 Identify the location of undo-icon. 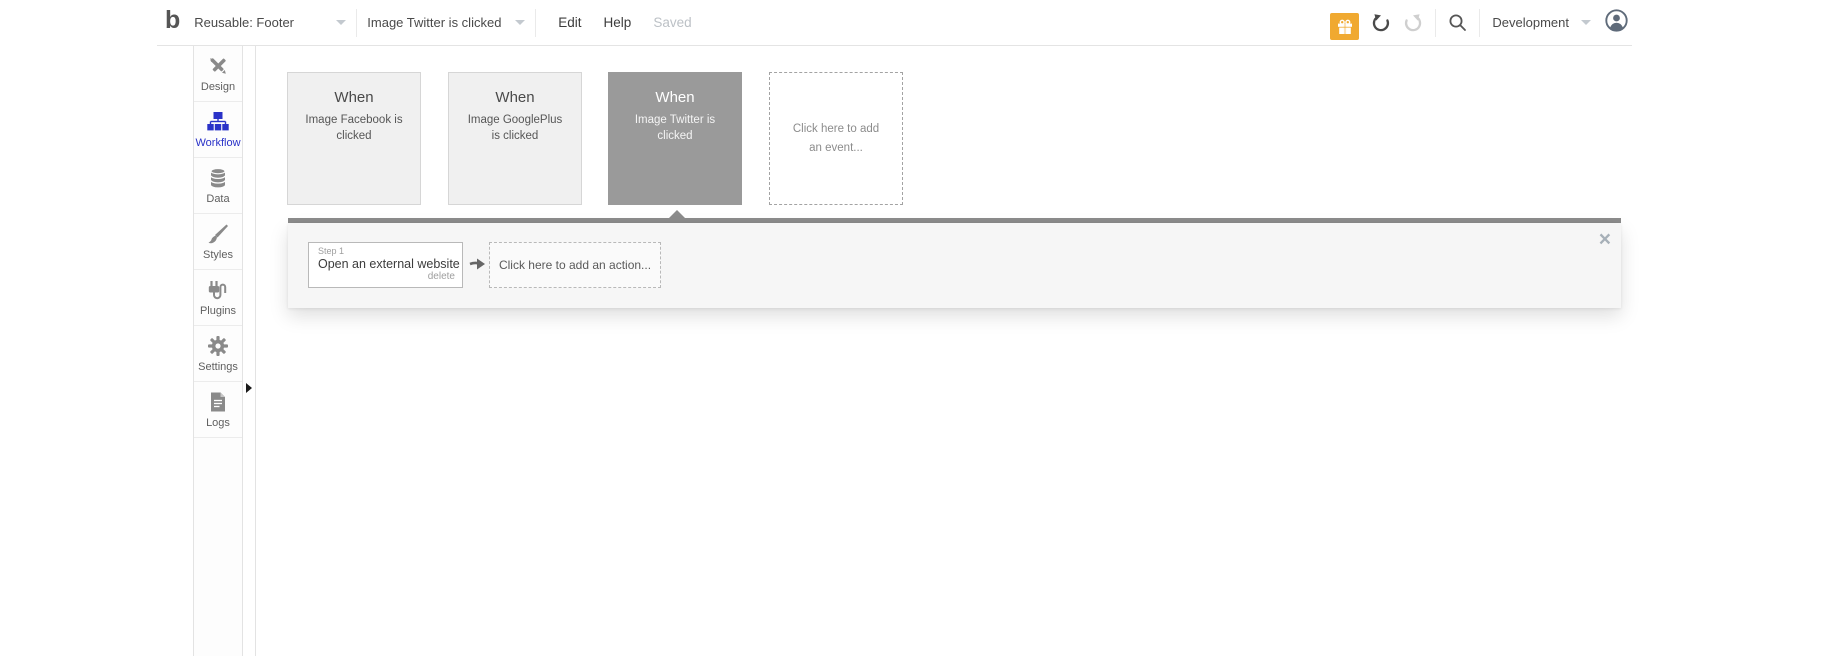
(1381, 22).